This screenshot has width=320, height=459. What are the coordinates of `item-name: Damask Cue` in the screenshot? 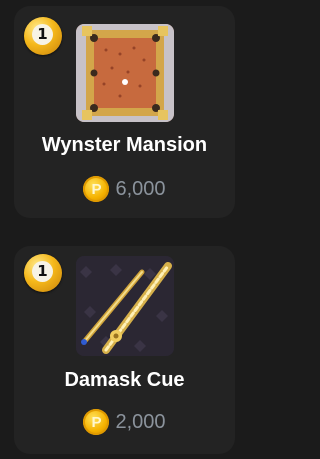 It's located at (124, 380).